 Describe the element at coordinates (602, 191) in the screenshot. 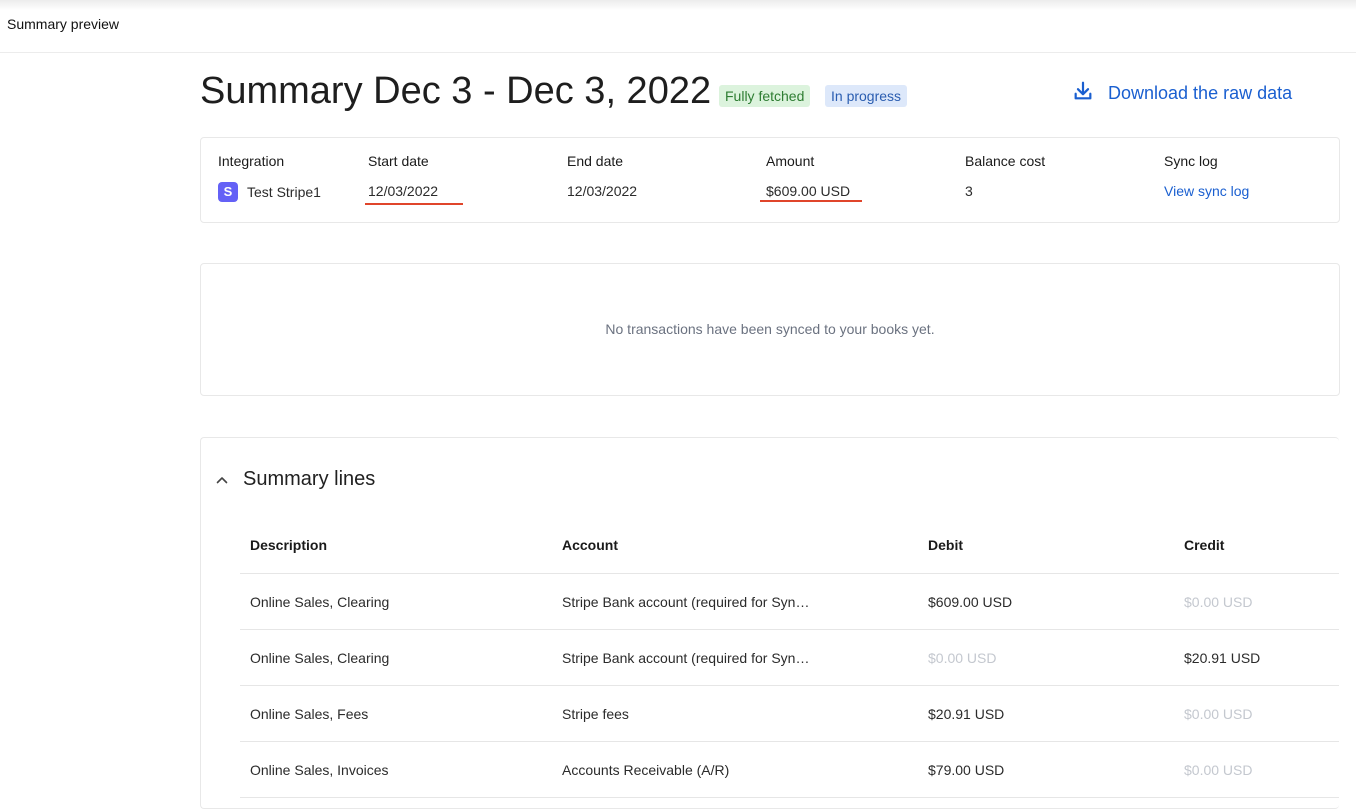

I see `end-date-value: 12/03/2022` at that location.